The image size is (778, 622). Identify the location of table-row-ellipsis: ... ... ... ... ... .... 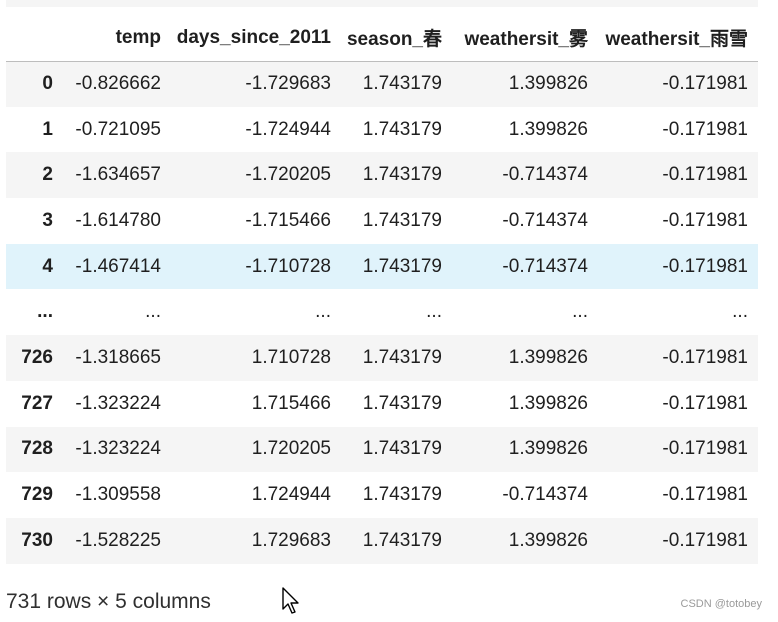
(382, 312).